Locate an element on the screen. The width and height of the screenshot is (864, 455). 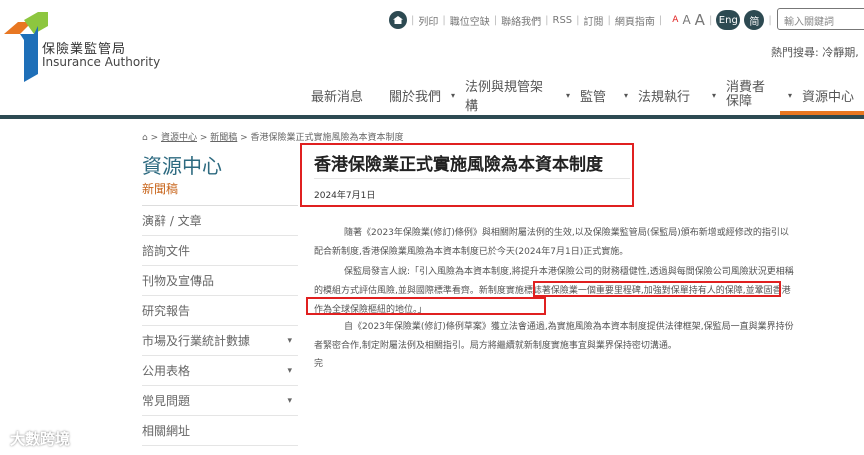
sidebar-item-publications: 刊物及宣傳品 is located at coordinates (220, 281).